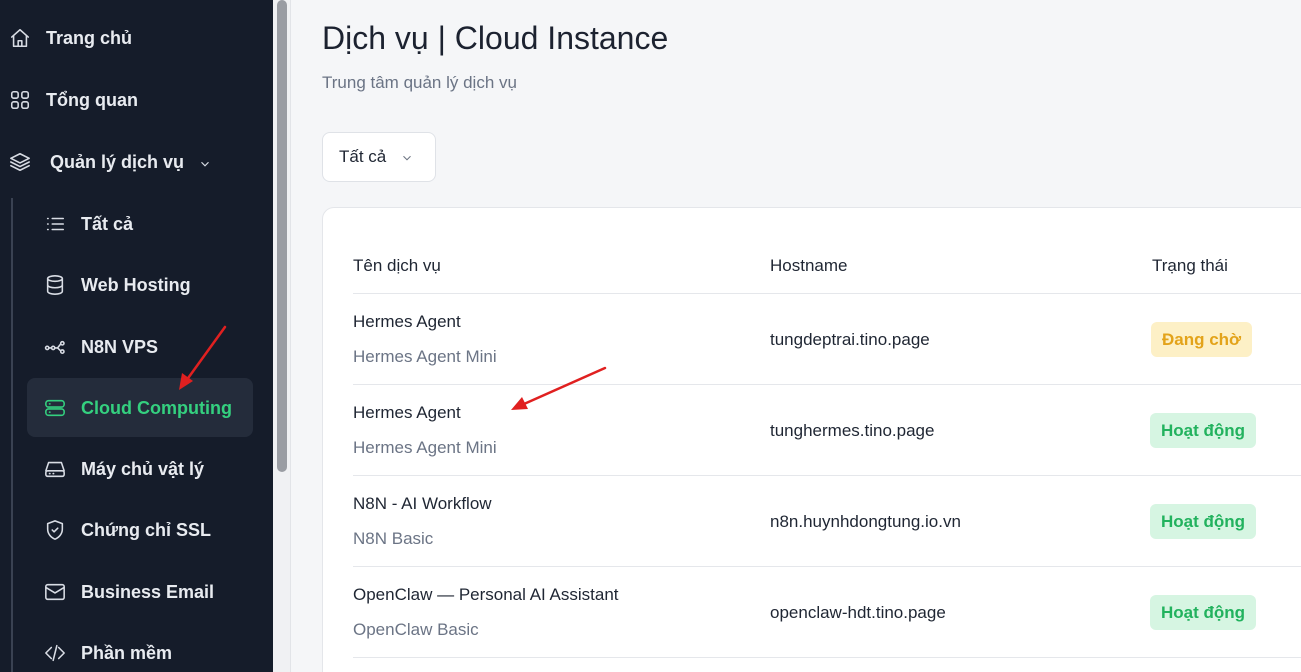  Describe the element at coordinates (12, 435) in the screenshot. I see `submenu-guide-line` at that location.